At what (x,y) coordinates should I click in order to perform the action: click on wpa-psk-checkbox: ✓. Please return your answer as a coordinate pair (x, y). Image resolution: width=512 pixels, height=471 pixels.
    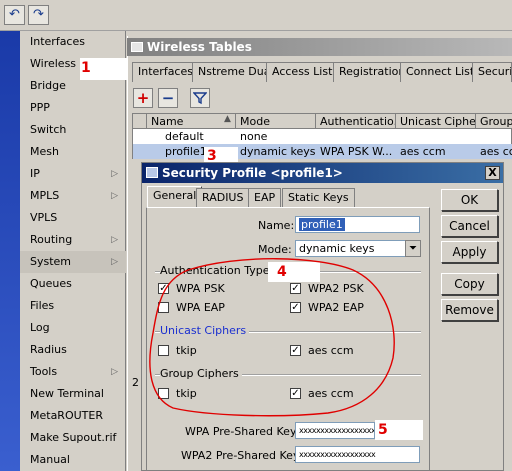
    Looking at the image, I should click on (163, 288).